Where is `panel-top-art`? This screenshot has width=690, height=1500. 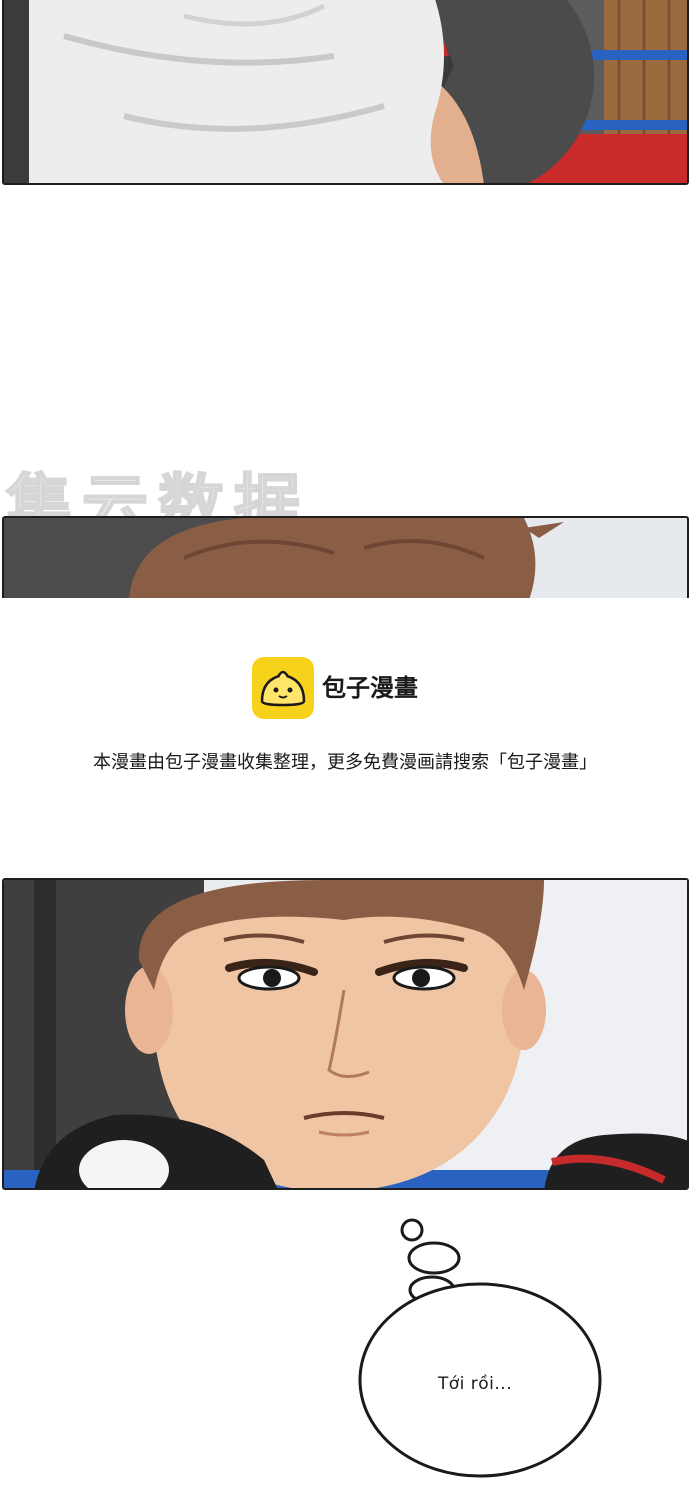 panel-top-art is located at coordinates (345, 91).